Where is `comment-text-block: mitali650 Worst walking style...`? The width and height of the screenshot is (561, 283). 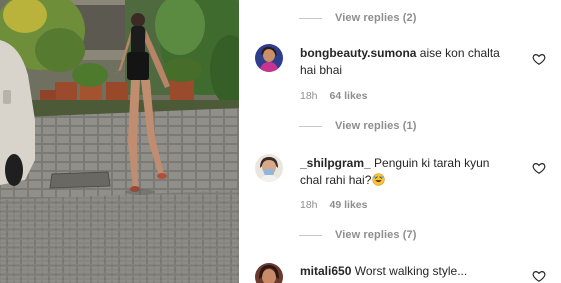
comment-text-block: mitali650 Worst walking style... is located at coordinates (407, 271).